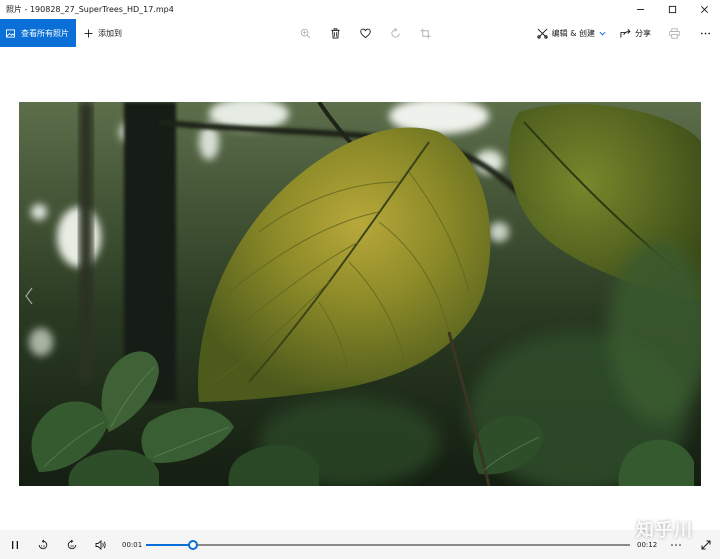 The width and height of the screenshot is (720, 559). I want to click on more-button, so click(705, 33).